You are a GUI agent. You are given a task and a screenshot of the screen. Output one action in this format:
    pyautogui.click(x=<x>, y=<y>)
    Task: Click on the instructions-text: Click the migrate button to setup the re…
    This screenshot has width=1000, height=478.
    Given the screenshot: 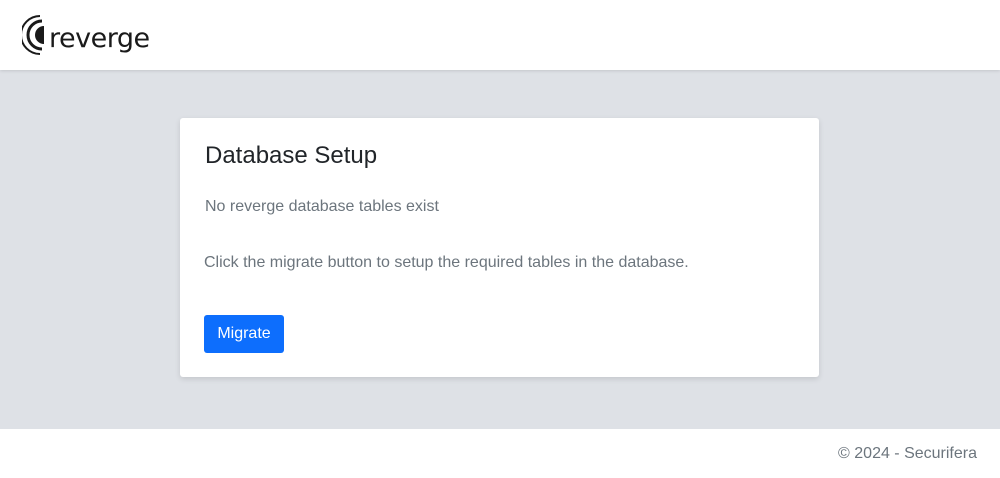 What is the action you would take?
    pyautogui.click(x=446, y=262)
    